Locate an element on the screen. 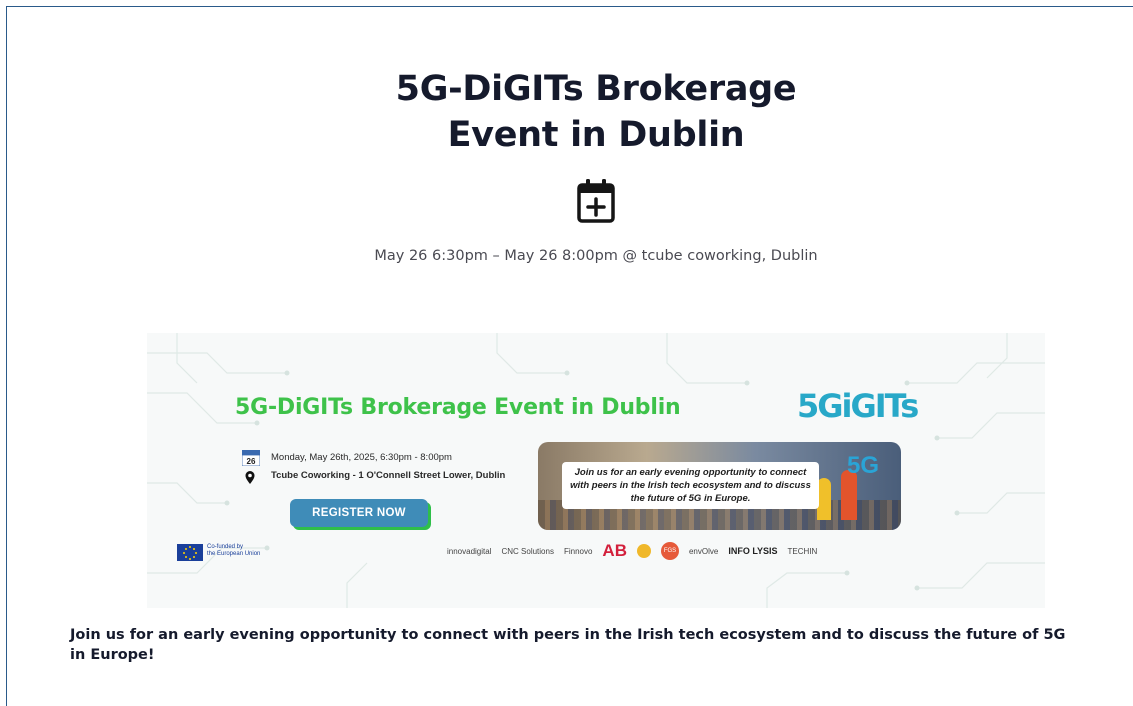 This screenshot has width=1133, height=706. calendar-plus-icon is located at coordinates (596, 201).